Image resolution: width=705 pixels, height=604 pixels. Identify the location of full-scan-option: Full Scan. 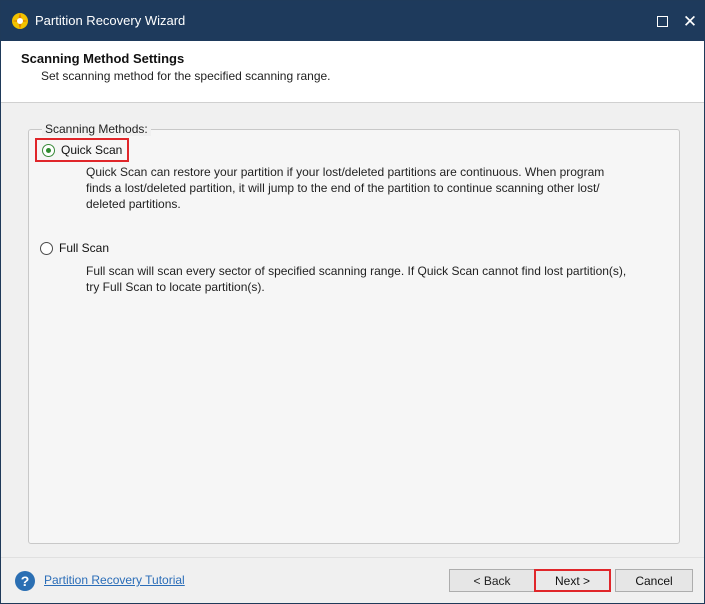
(74, 248).